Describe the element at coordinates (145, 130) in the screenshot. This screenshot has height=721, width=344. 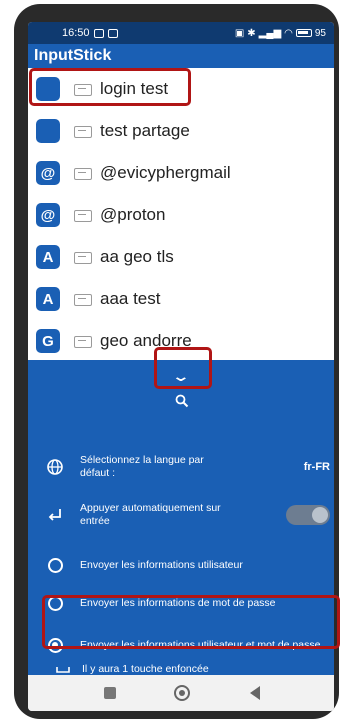
I see `entry-label: test partage` at that location.